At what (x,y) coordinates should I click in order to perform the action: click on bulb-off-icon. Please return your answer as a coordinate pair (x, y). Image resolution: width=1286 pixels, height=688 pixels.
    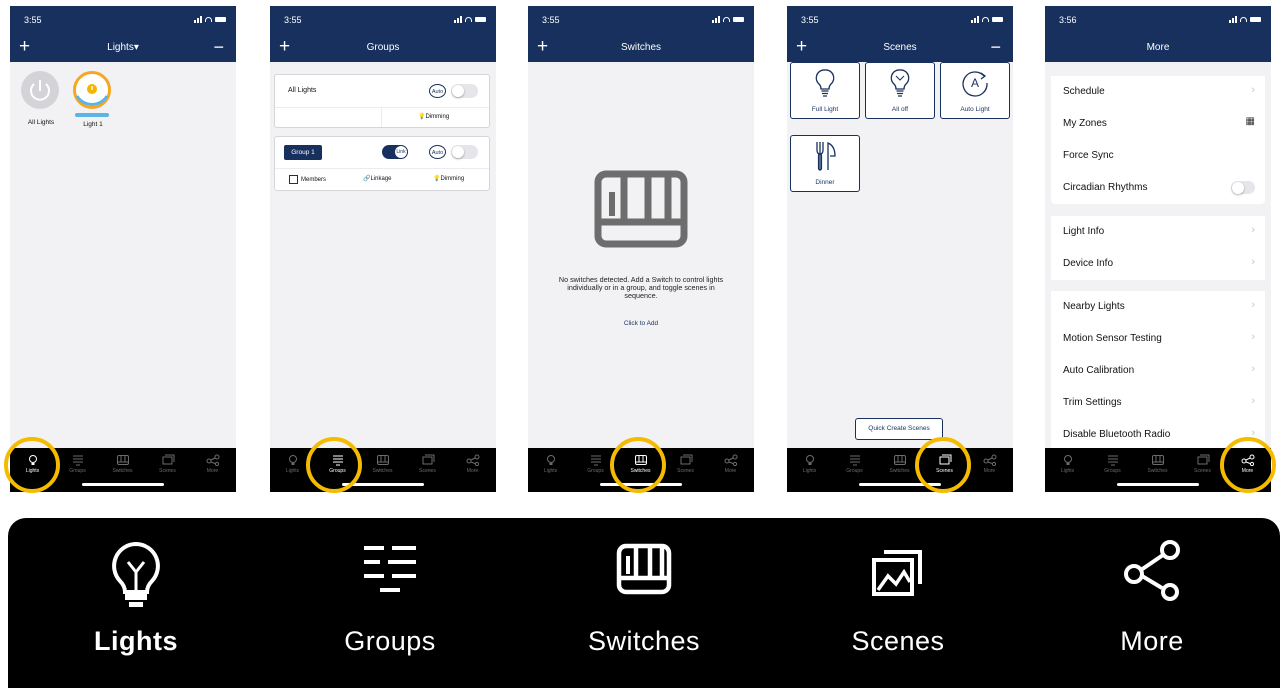
    Looking at the image, I should click on (900, 83).